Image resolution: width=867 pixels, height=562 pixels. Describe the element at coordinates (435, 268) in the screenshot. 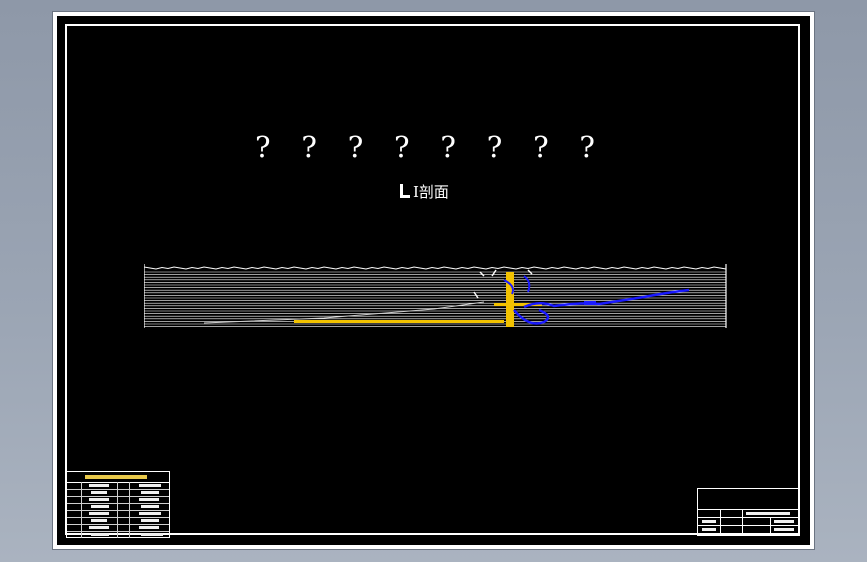

I see `ground-surface-line` at that location.